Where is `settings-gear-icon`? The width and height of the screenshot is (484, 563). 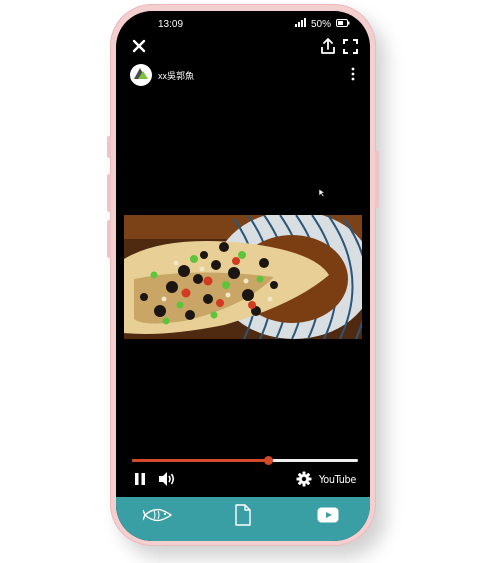 settings-gear-icon is located at coordinates (304, 481).